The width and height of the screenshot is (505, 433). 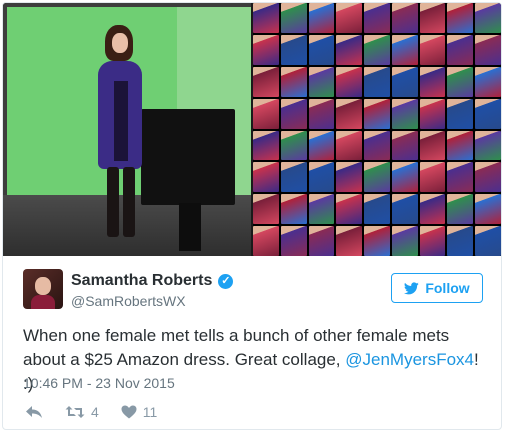 What do you see at coordinates (43, 289) in the screenshot?
I see `avatar` at bounding box center [43, 289].